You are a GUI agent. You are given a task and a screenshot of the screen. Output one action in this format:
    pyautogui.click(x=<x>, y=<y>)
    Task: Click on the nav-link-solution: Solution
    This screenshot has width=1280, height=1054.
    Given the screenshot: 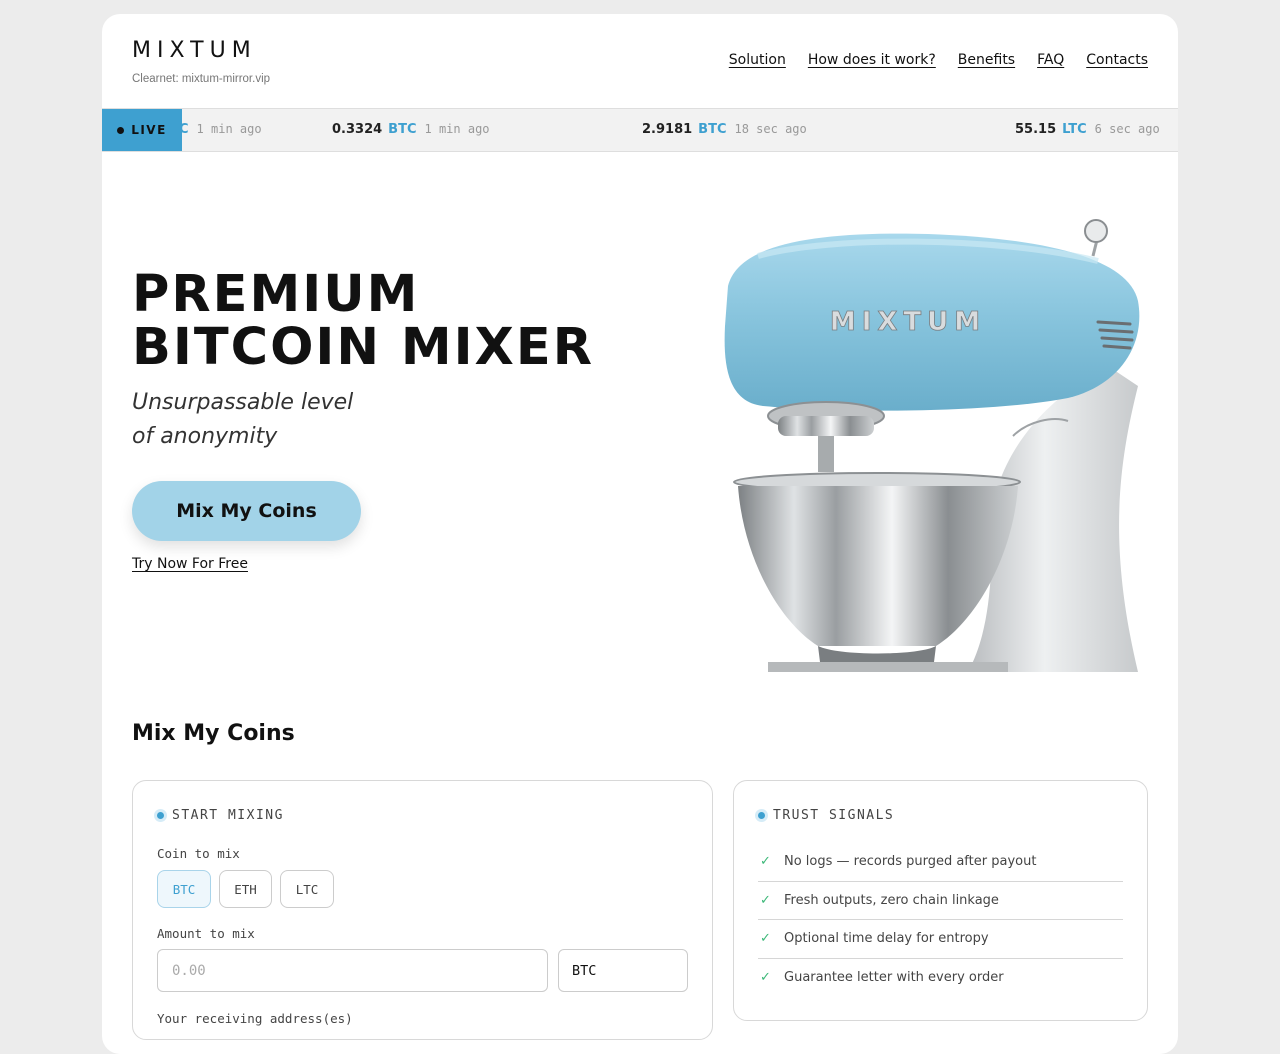 What is the action you would take?
    pyautogui.click(x=757, y=60)
    